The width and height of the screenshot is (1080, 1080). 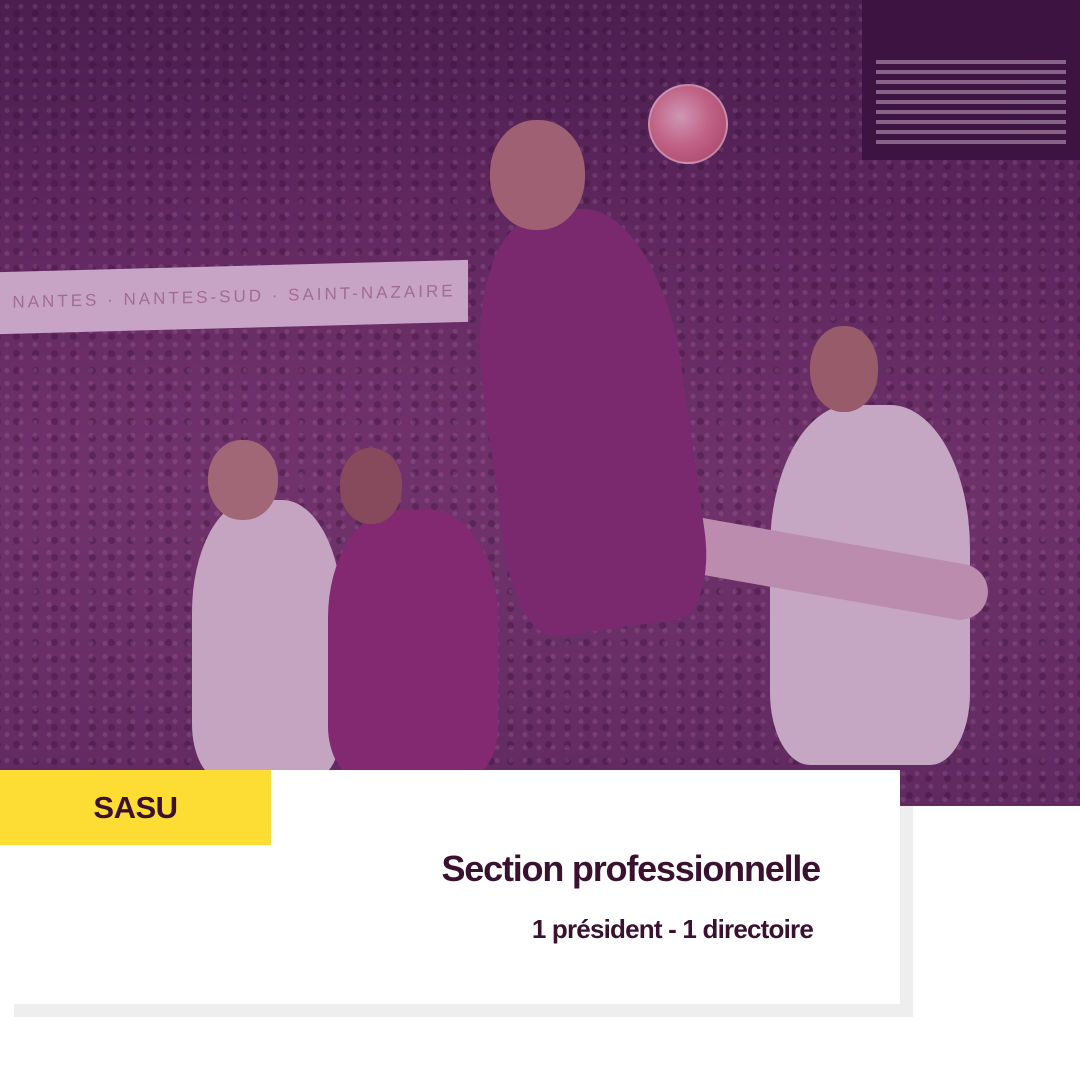 What do you see at coordinates (672, 929) in the screenshot?
I see `section-subtitle: 1 président - 1 directoire` at bounding box center [672, 929].